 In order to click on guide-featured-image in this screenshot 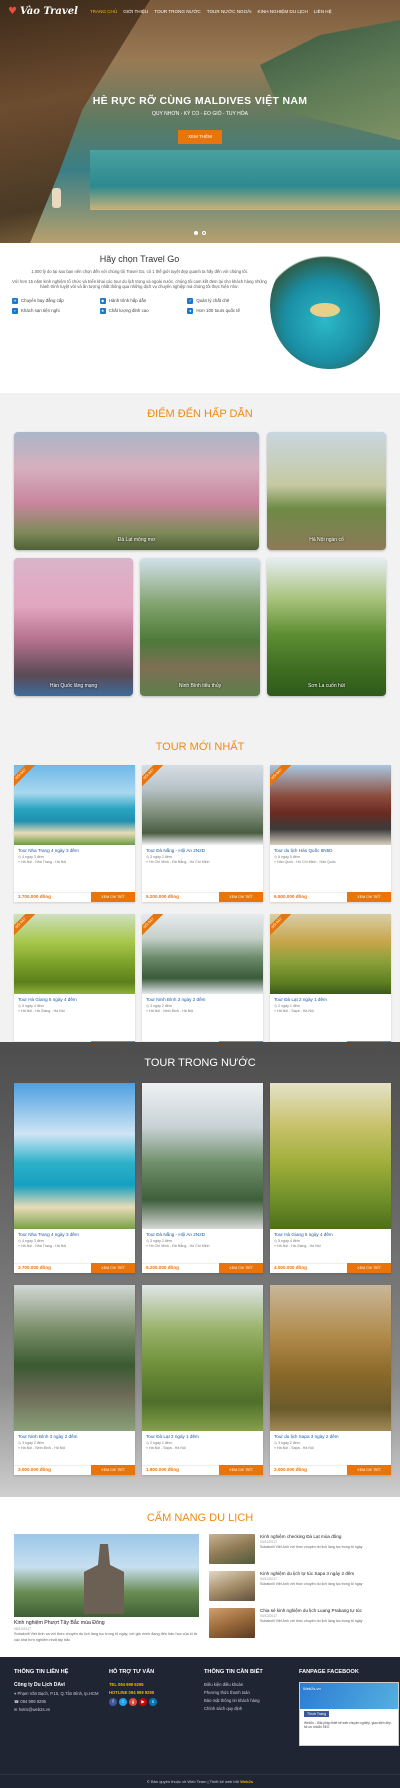, I will do `click(106, 1575)`.